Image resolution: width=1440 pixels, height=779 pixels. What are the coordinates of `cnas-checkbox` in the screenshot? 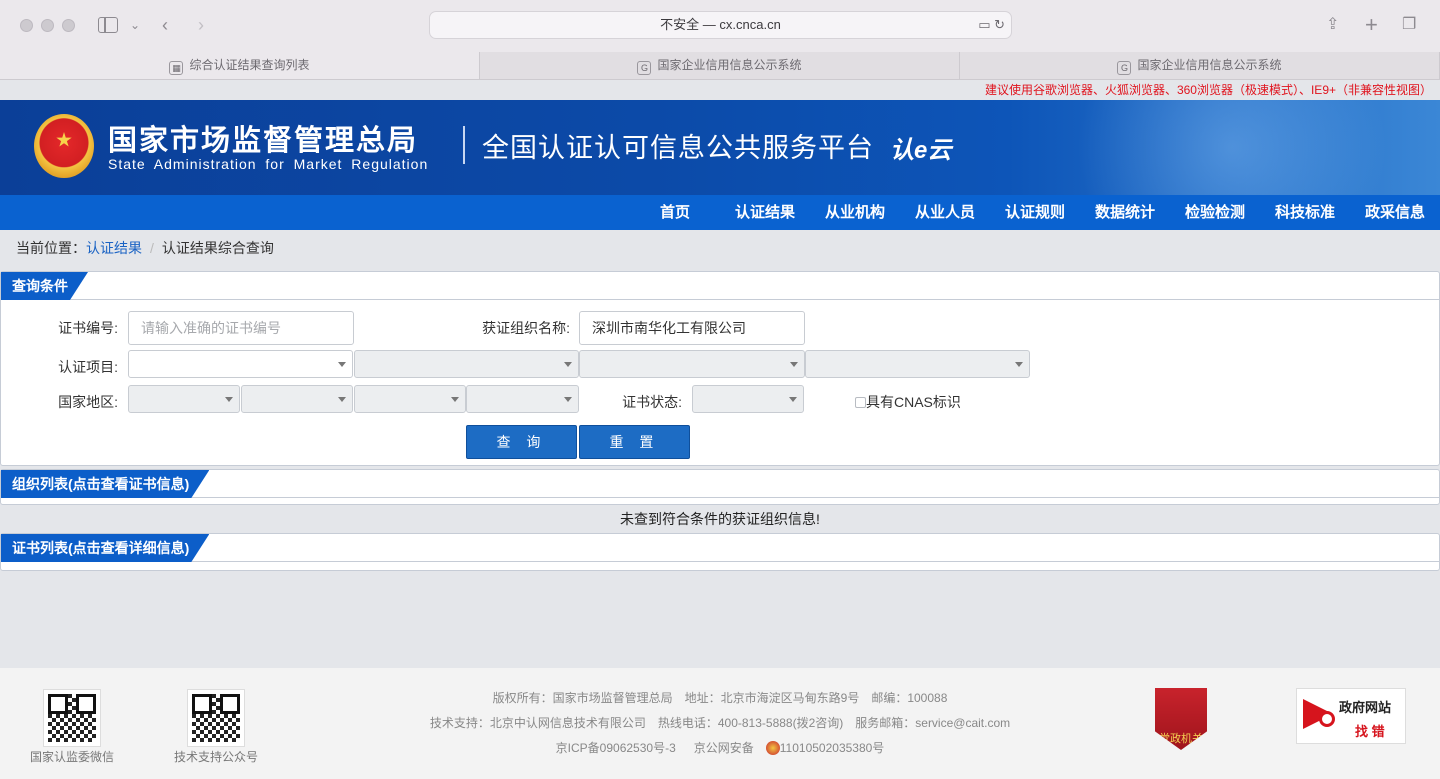 It's located at (860, 402).